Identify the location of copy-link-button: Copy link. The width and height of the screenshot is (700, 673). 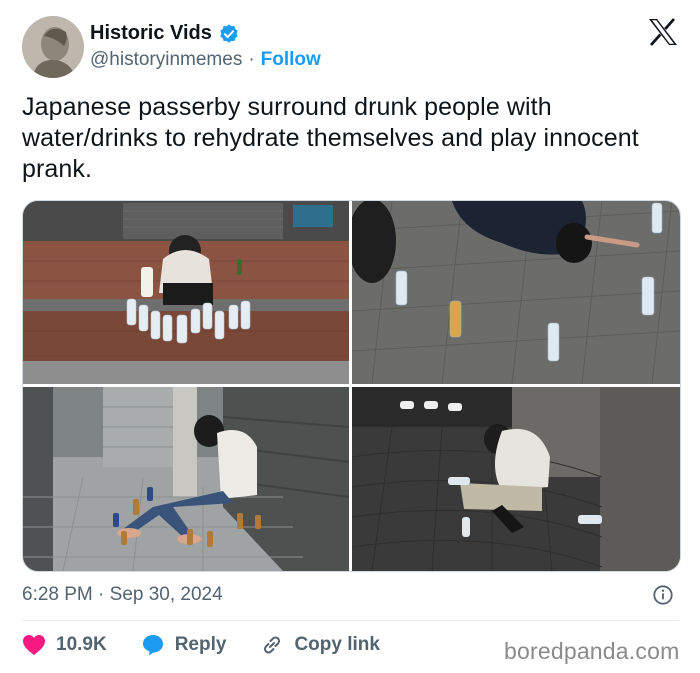
(320, 645).